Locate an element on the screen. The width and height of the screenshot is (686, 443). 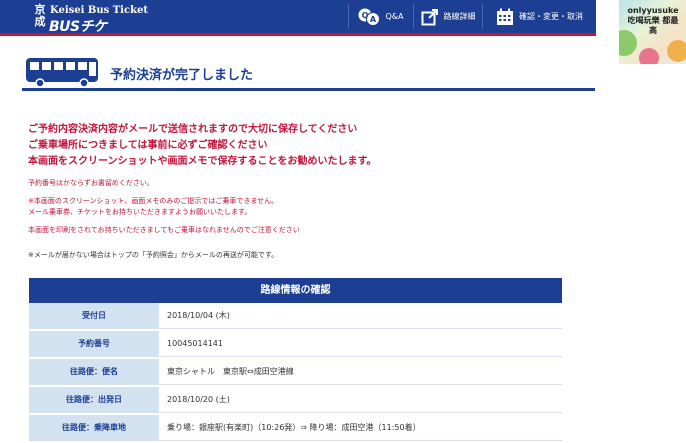
row-value: 2018/10/04 (木) is located at coordinates (360, 316).